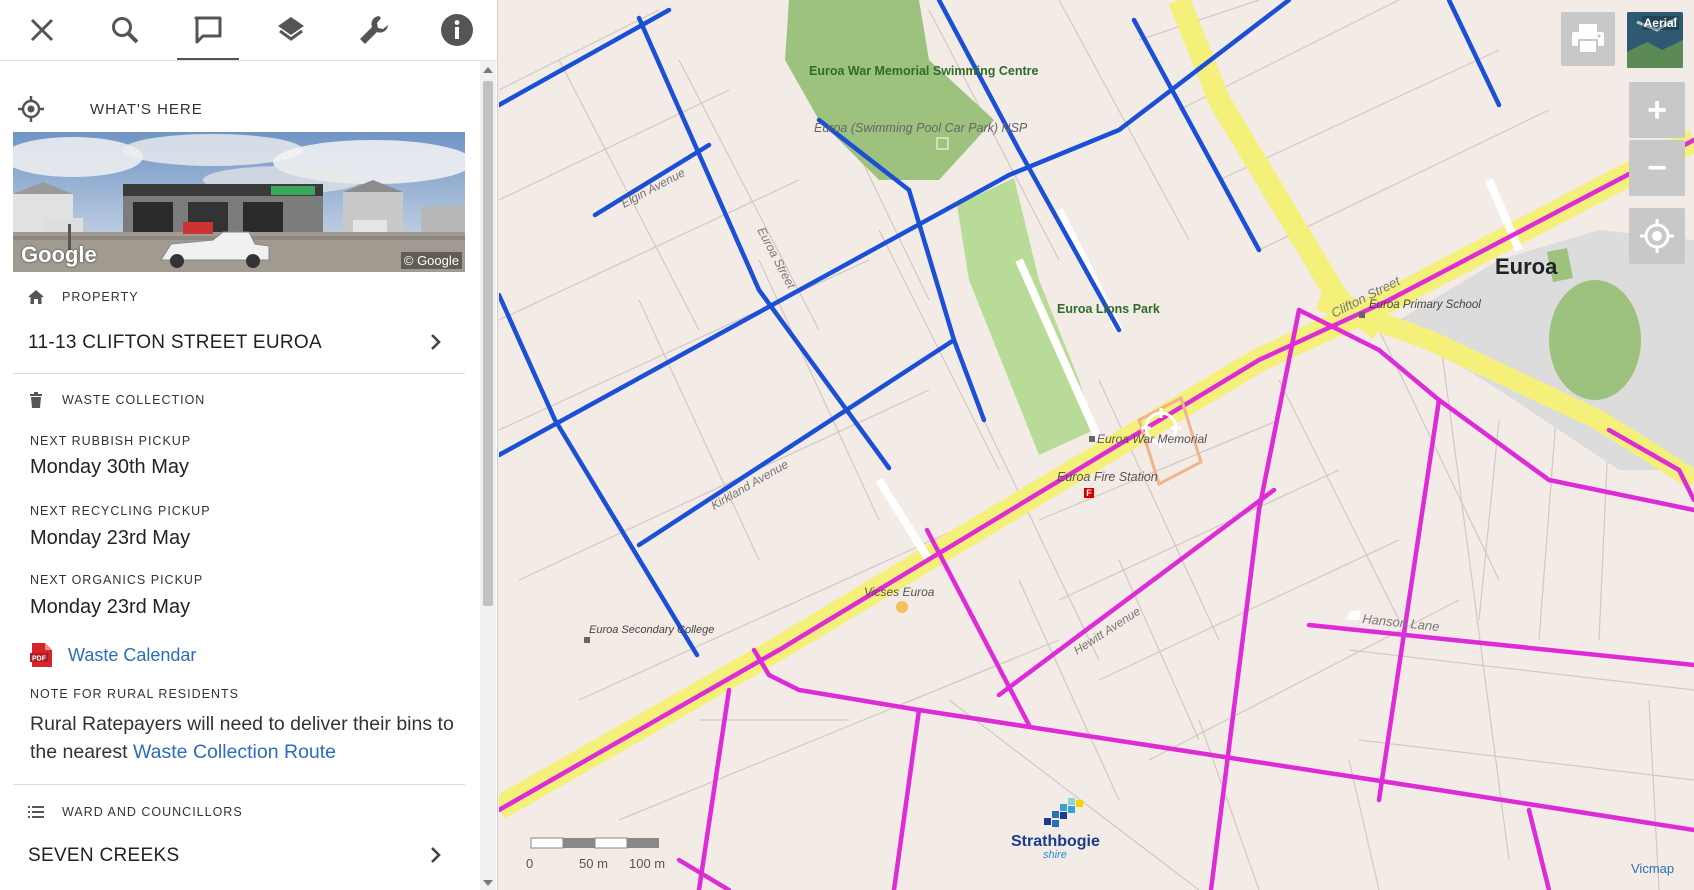  Describe the element at coordinates (647, 863) in the screenshot. I see `scale-label-100: 100 m` at that location.